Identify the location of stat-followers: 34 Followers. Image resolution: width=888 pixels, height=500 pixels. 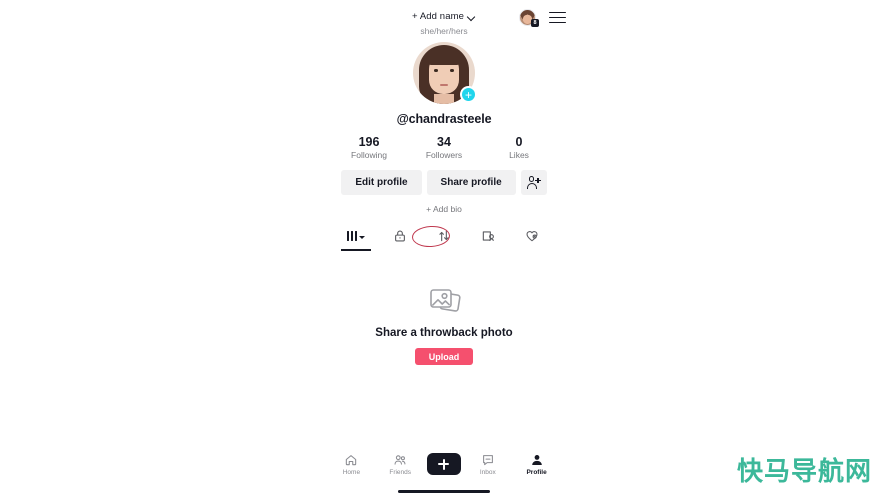
(444, 147).